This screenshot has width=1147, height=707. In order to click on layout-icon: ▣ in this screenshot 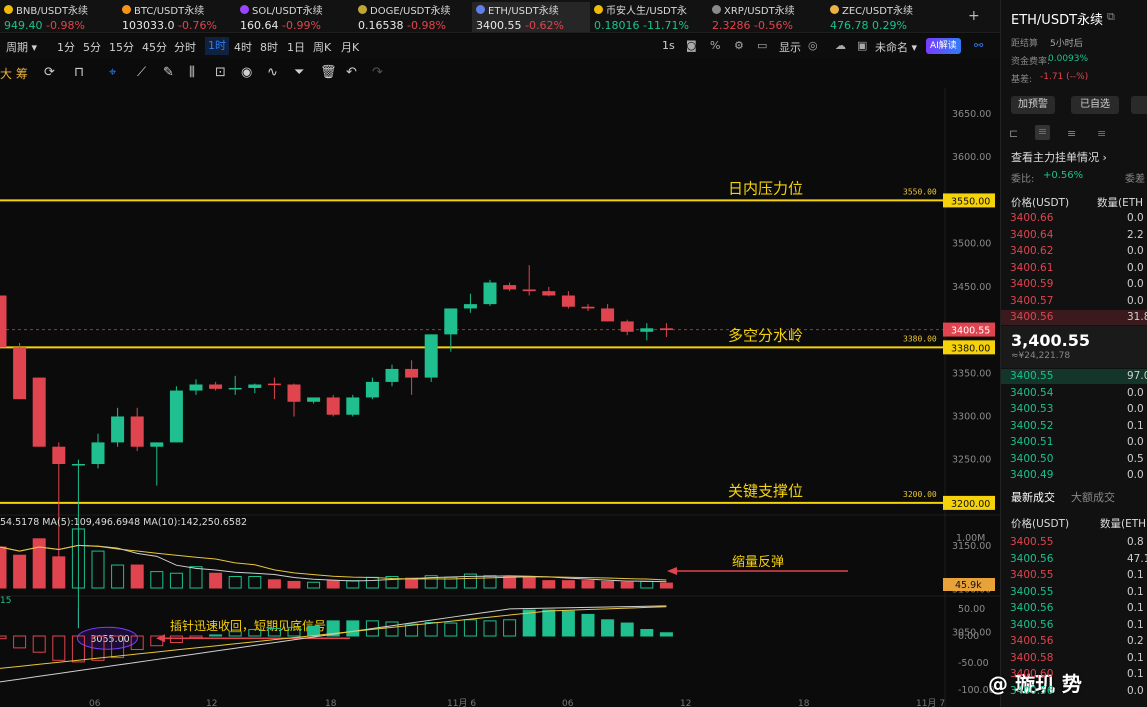, I will do `click(862, 45)`.